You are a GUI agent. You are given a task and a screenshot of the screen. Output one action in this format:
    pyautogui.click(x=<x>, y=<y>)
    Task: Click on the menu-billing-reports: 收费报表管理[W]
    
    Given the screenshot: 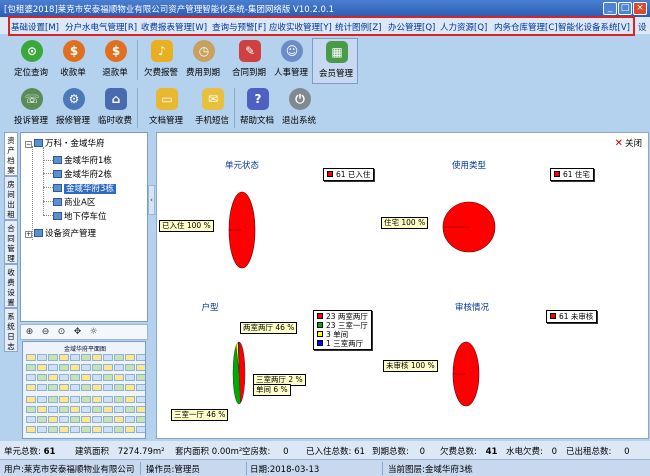 What is the action you would take?
    pyautogui.click(x=174, y=27)
    